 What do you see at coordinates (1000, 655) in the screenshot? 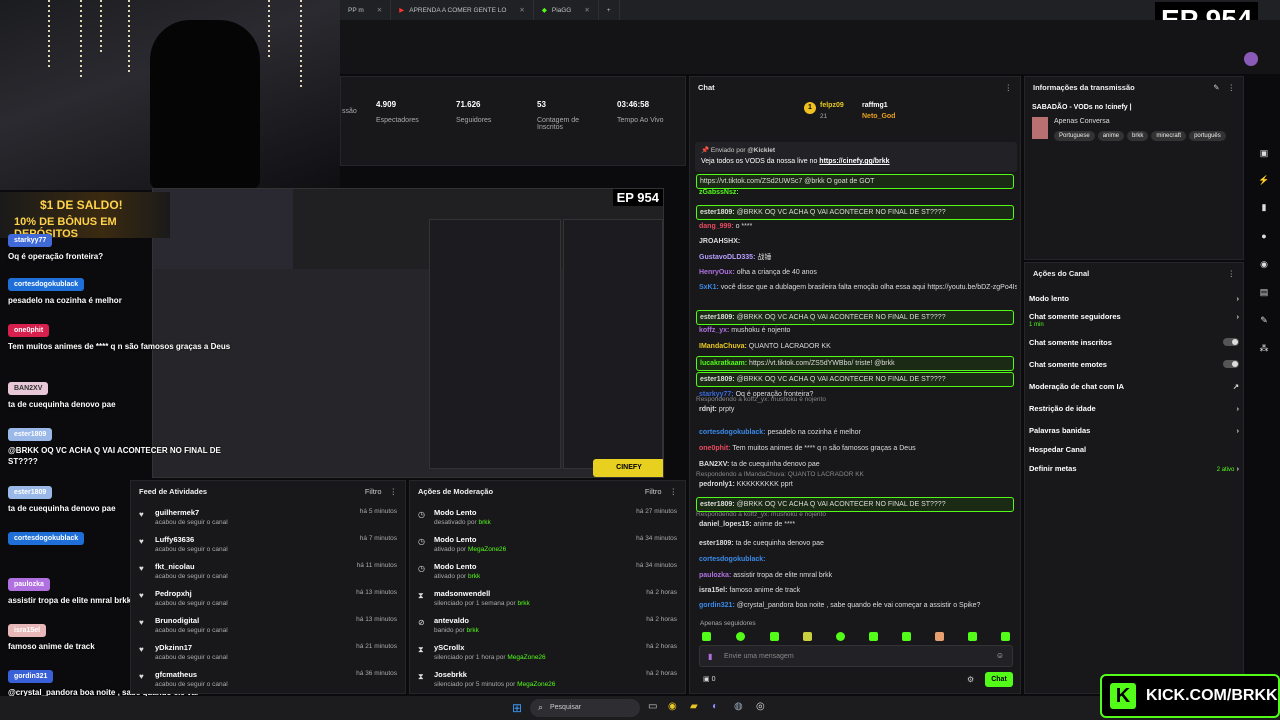
I see `emoji-picker-icon: ☺` at bounding box center [1000, 655].